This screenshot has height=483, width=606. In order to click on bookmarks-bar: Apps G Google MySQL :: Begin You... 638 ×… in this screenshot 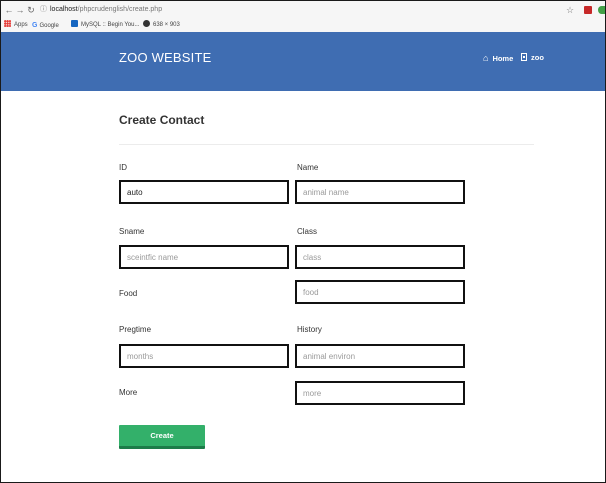, I will do `click(303, 26)`.